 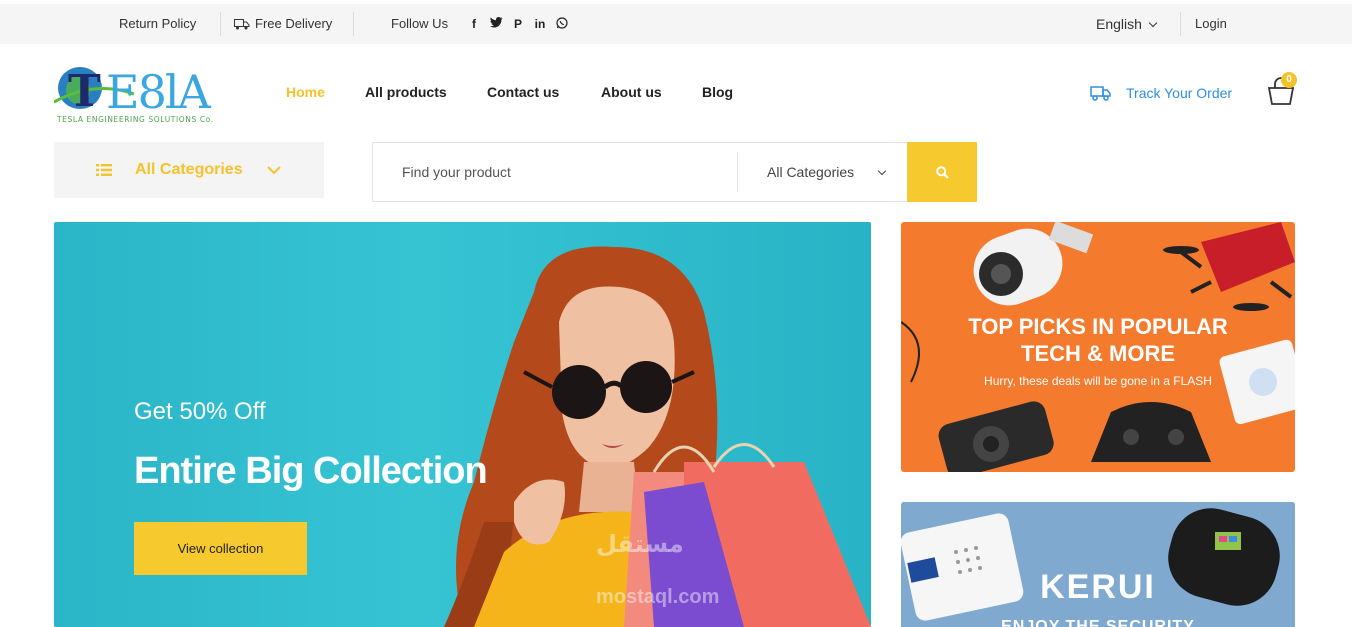 I want to click on logo: T E8lA TESLA ENGINEERING SOLUTIONS Co., so click(x=145, y=93).